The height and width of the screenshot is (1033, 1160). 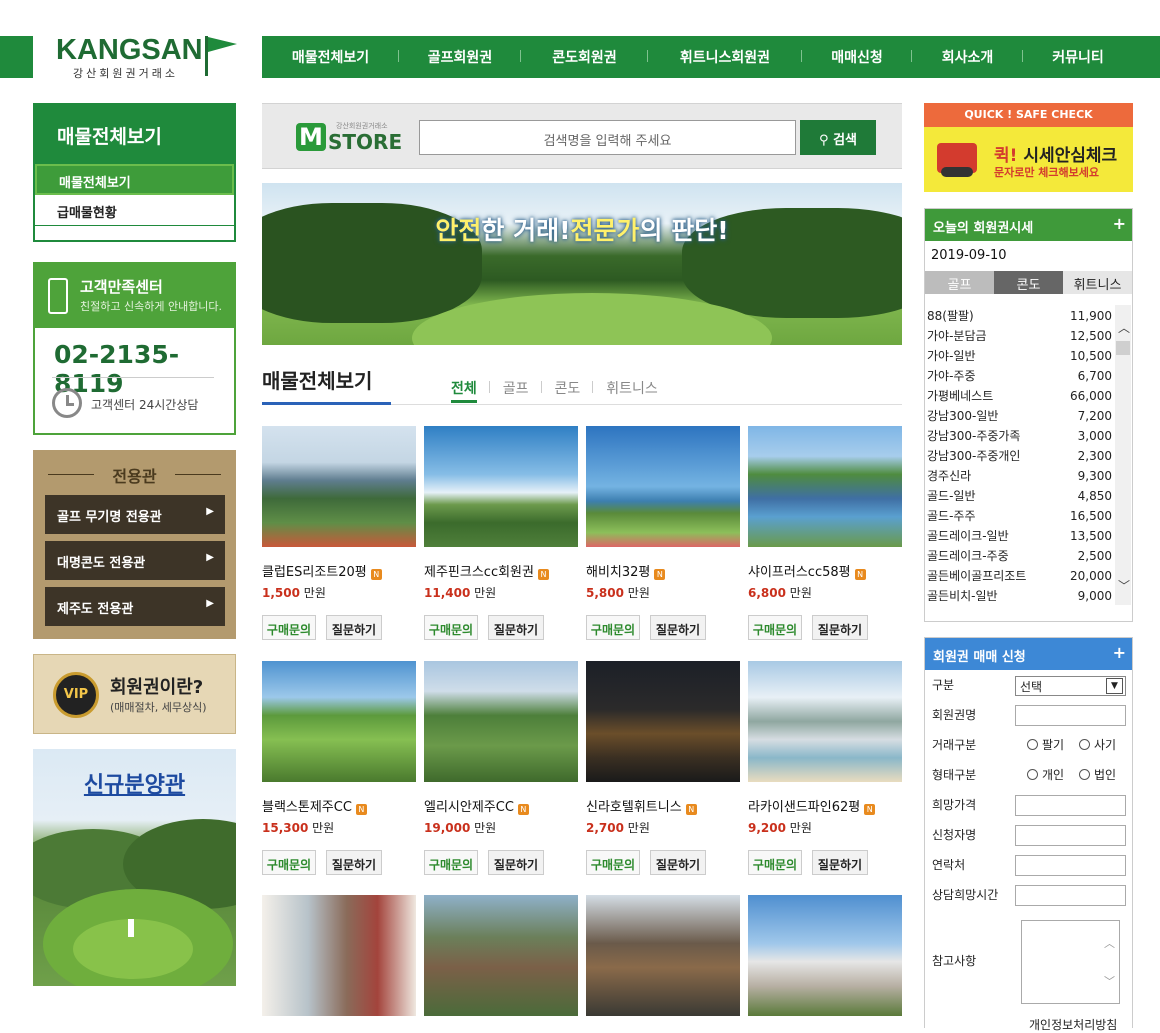 I want to click on rates-tab-fitness: 휘트니스, so click(x=1097, y=282).